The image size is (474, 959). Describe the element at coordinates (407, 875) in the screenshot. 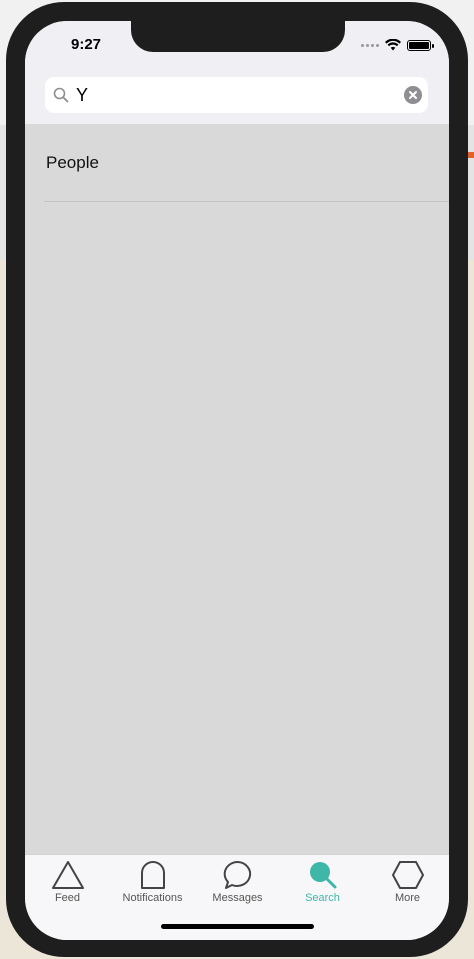

I see `hexagon-icon` at that location.